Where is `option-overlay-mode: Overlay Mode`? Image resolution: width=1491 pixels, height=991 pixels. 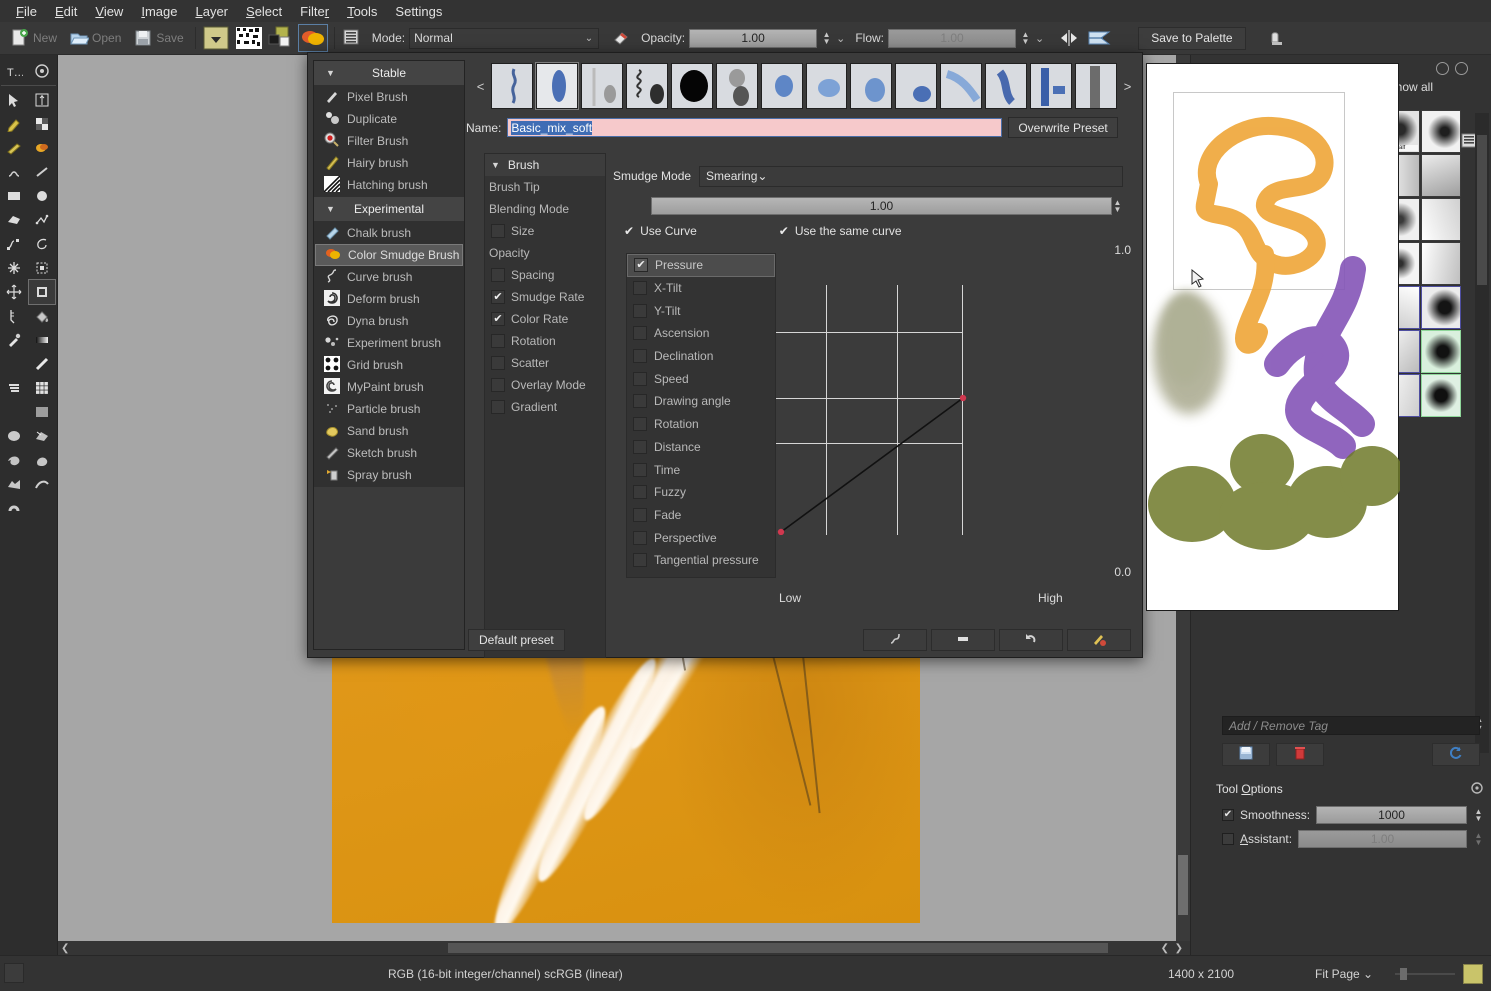
option-overlay-mode: Overlay Mode is located at coordinates (545, 385).